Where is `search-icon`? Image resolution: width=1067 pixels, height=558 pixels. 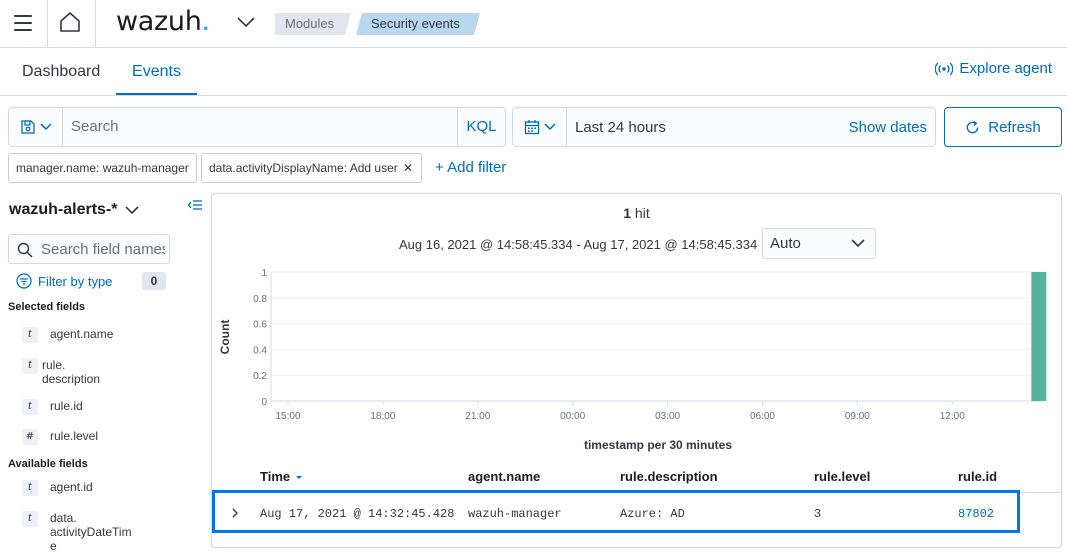
search-icon is located at coordinates (25, 250).